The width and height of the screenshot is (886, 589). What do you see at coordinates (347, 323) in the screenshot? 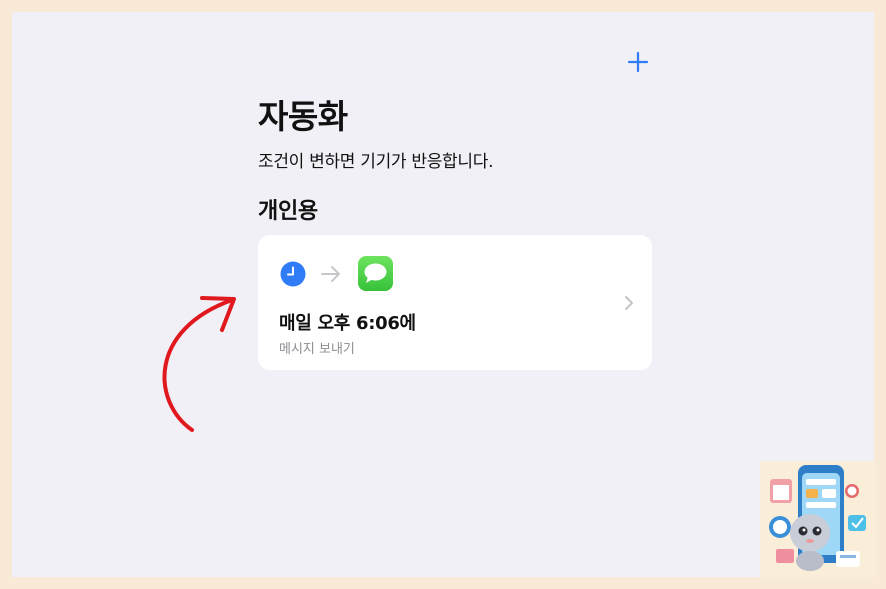
I see `automation-title: 매일 오후 6:06에` at bounding box center [347, 323].